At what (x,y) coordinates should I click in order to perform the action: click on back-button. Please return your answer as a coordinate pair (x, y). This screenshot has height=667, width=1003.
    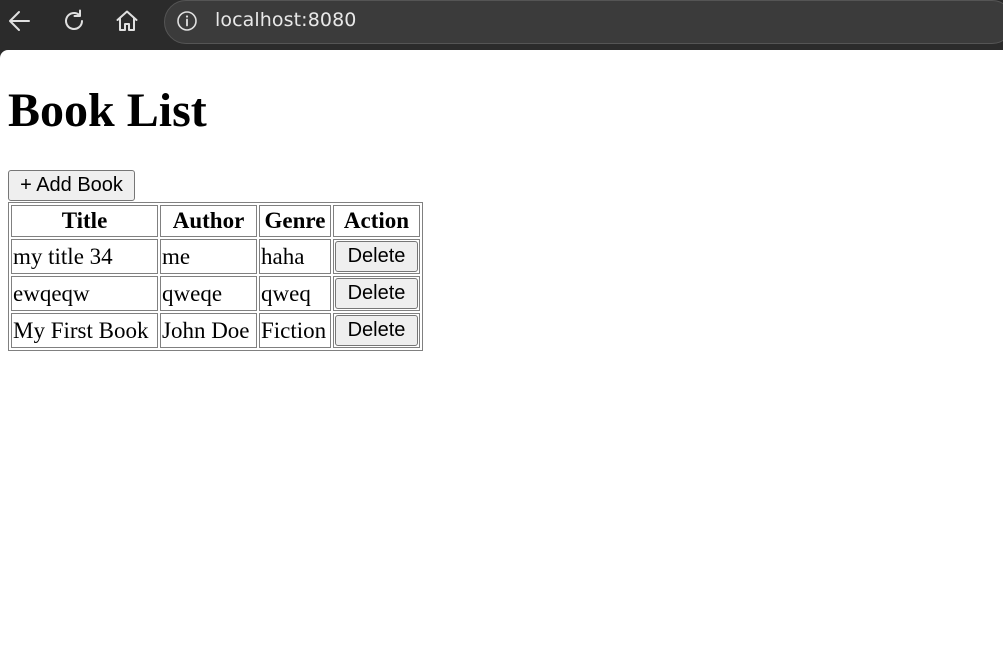
    Looking at the image, I should click on (20, 21).